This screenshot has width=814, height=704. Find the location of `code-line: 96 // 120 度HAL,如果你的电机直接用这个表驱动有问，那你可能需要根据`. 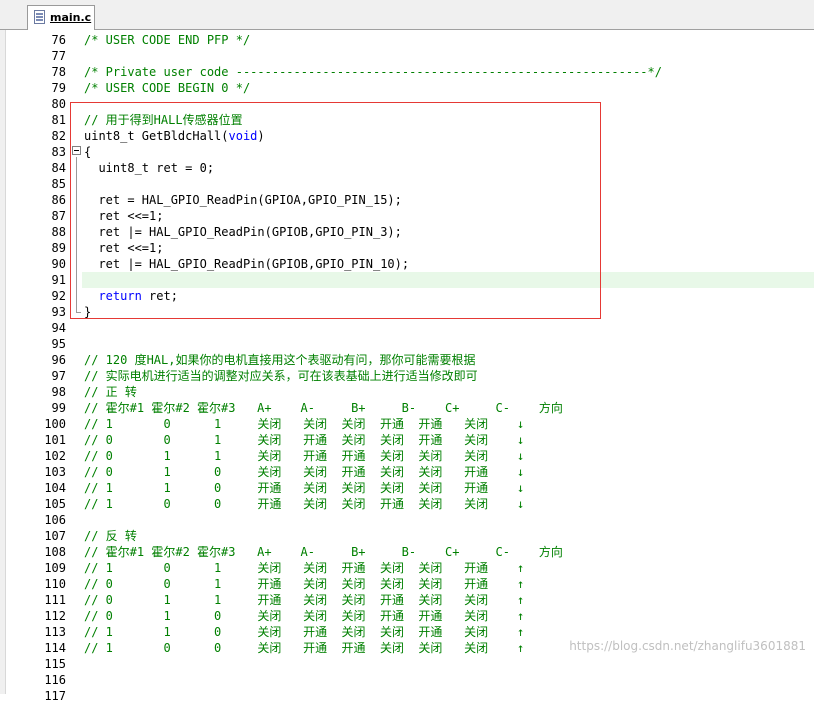

code-line: 96 // 120 度HAL,如果你的电机直接用这个表驱动有问，那你可能需要根据 is located at coordinates (407, 360).